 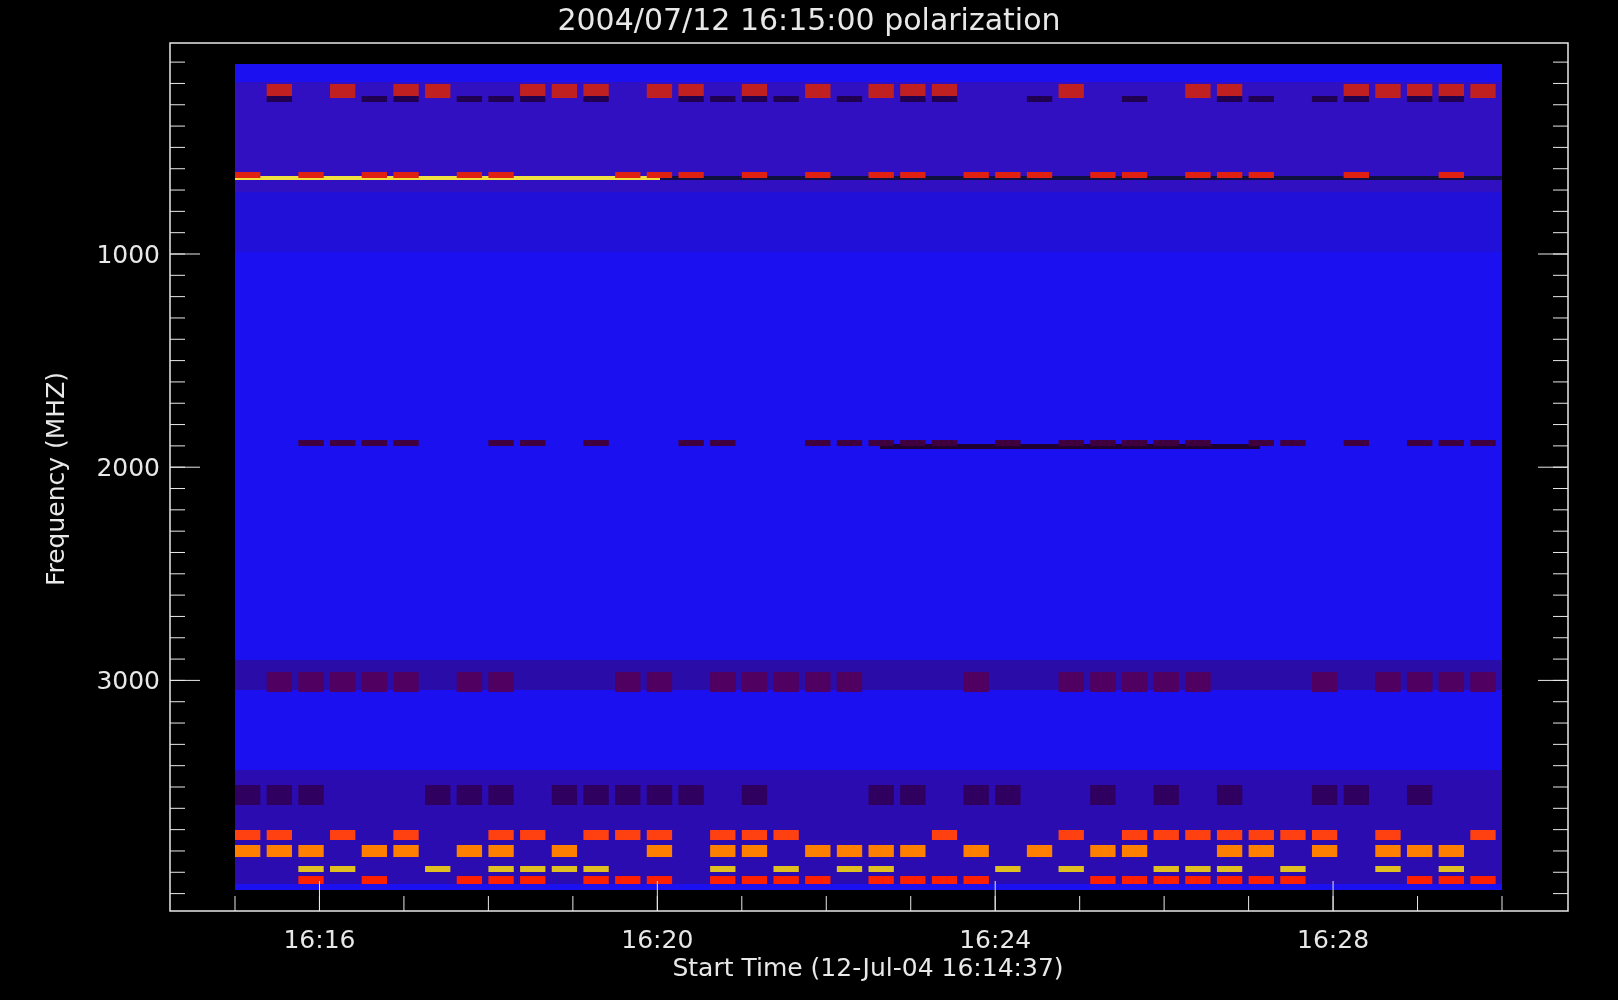 I want to click on y-tick-label: 2000, so click(x=128, y=468).